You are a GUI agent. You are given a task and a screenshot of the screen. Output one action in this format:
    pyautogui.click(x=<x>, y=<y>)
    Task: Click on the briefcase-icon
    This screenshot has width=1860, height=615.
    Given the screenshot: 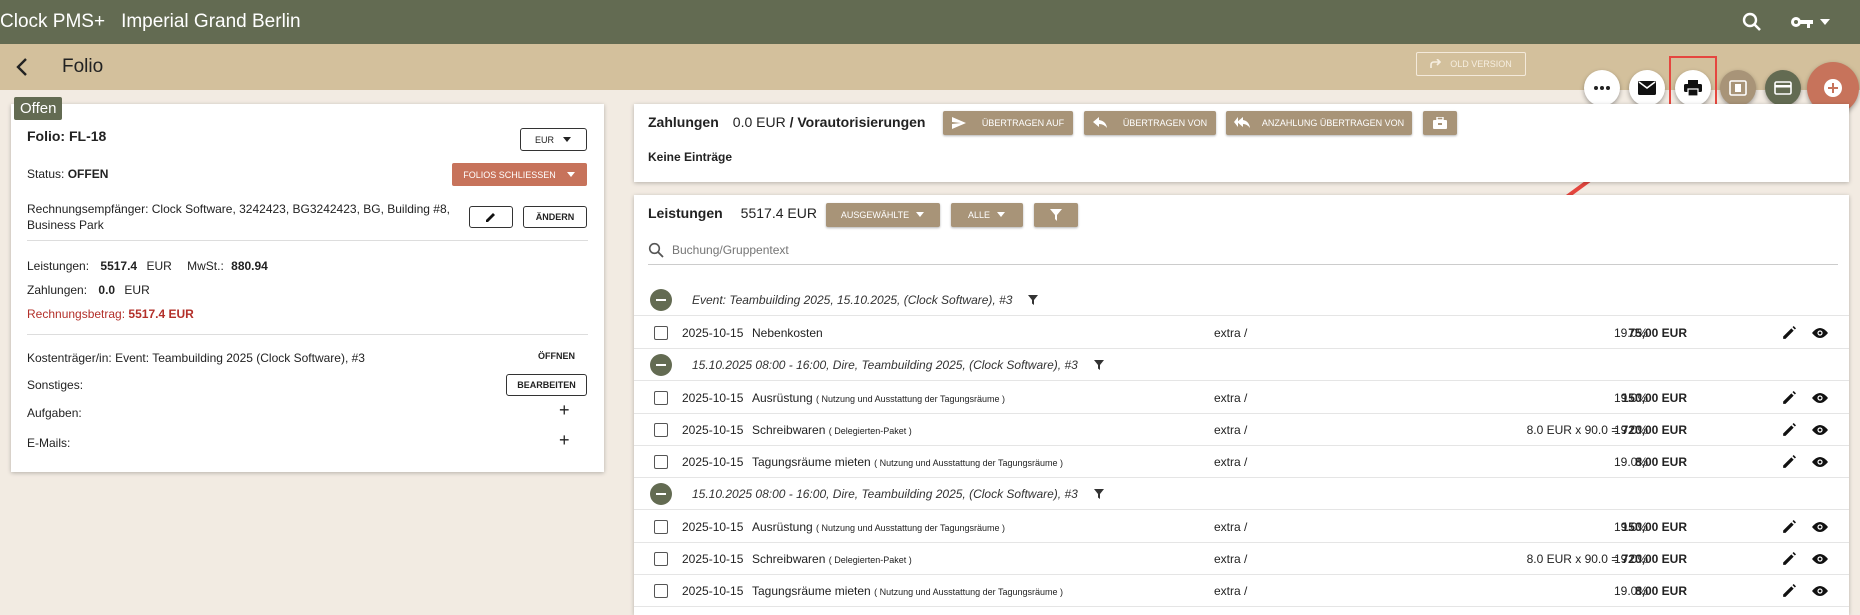 What is the action you would take?
    pyautogui.click(x=1440, y=123)
    